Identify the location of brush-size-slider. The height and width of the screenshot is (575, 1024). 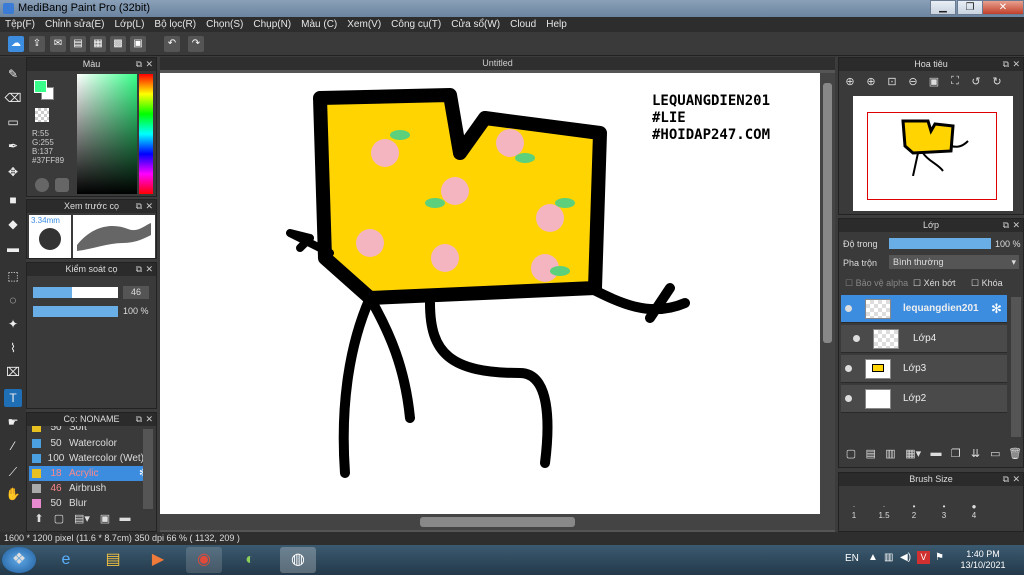
(75, 292).